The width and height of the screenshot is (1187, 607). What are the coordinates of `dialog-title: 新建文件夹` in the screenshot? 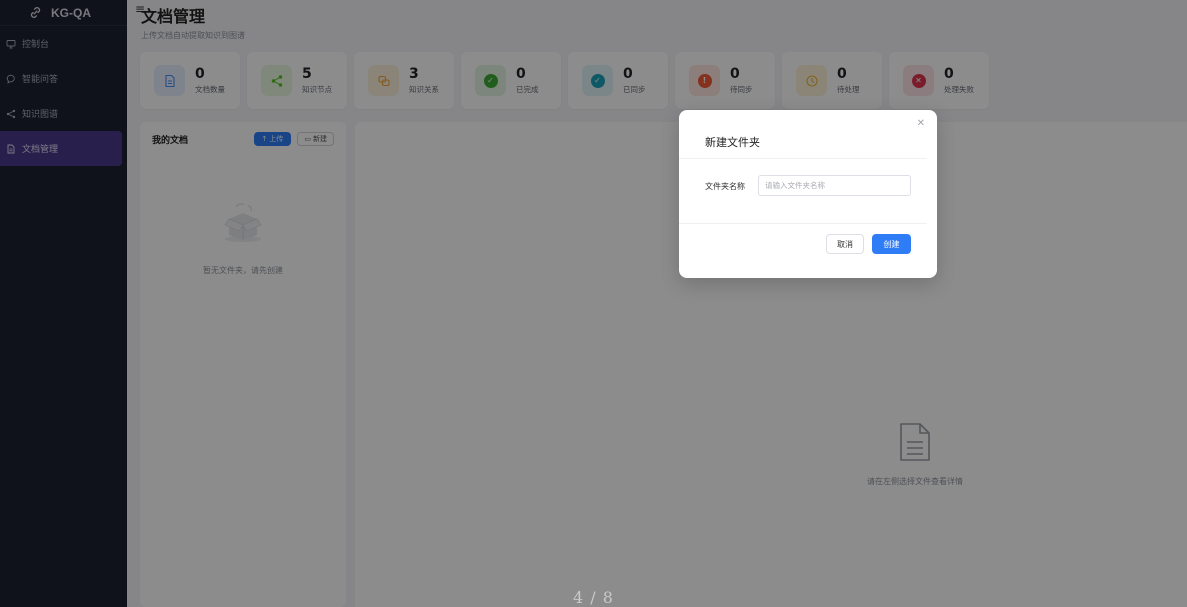 It's located at (732, 142).